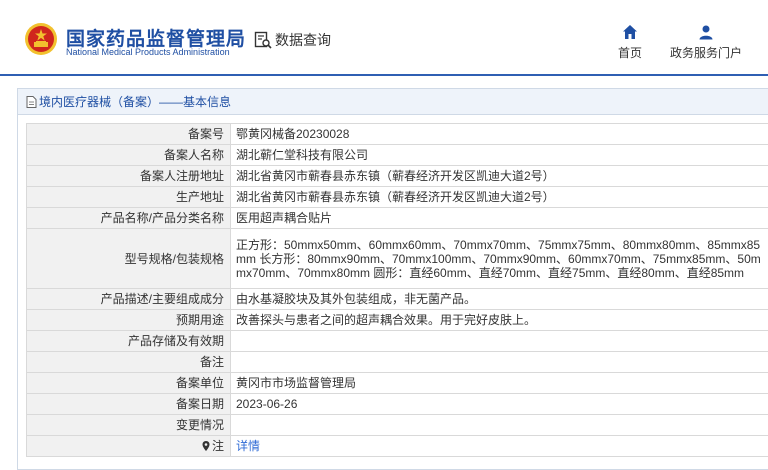 The height and width of the screenshot is (470, 768). Describe the element at coordinates (705, 53) in the screenshot. I see `nav-service-label: 政务服务门户` at that location.